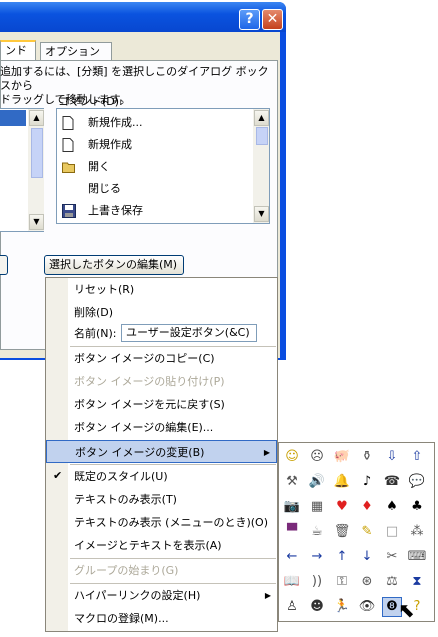  Describe the element at coordinates (367, 532) in the screenshot. I see `pencil-icon: ✎` at that location.